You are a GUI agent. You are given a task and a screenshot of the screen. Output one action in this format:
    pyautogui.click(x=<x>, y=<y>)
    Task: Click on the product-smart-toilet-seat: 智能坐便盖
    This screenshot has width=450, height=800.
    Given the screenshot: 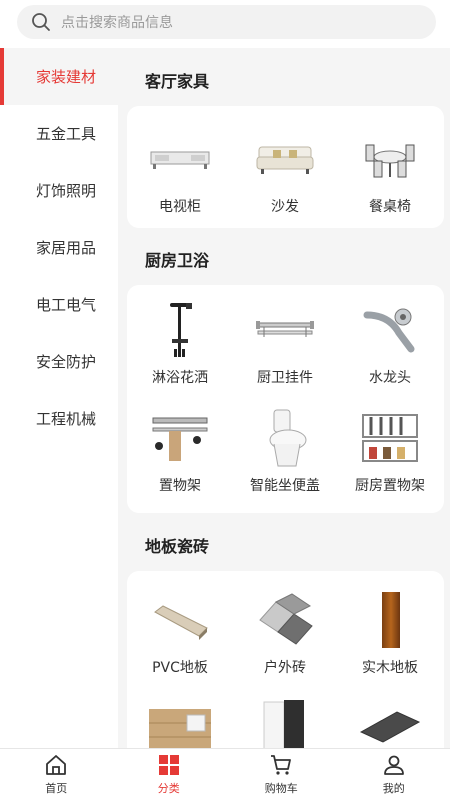 What is the action you would take?
    pyautogui.click(x=285, y=451)
    